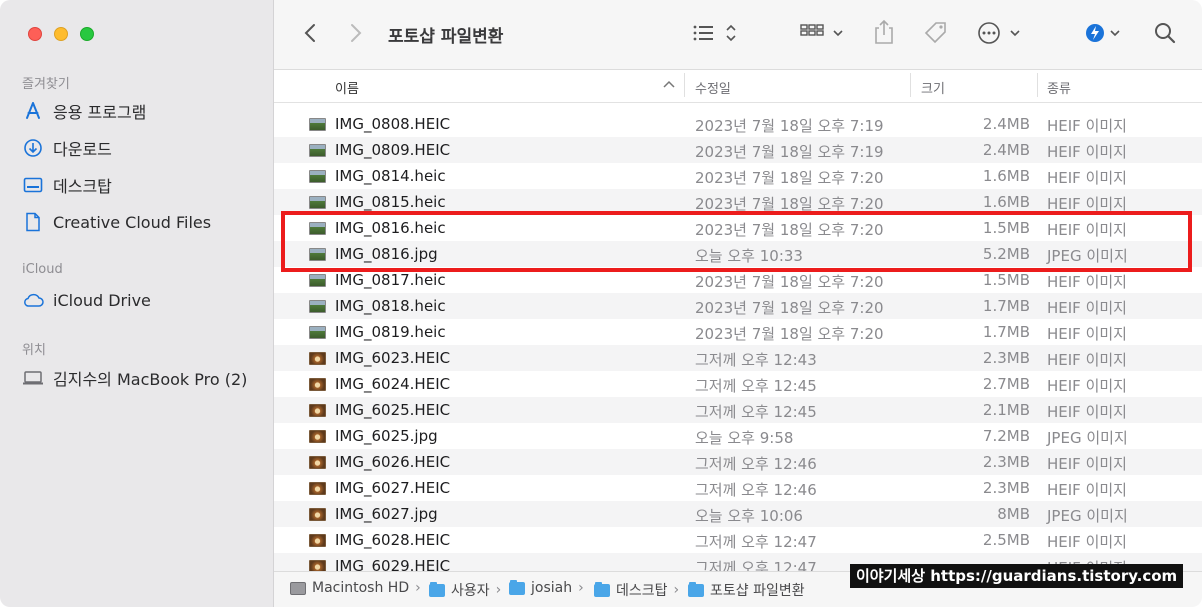  Describe the element at coordinates (1165, 35) in the screenshot. I see `search-button` at that location.